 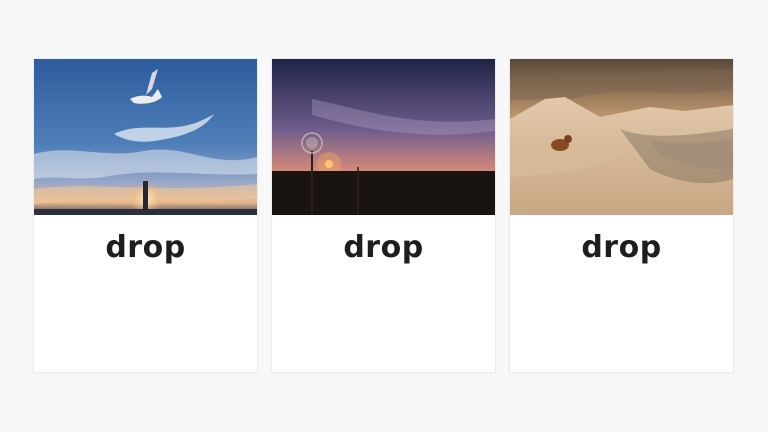 I want to click on seagull-sunset-image, so click(x=145, y=137).